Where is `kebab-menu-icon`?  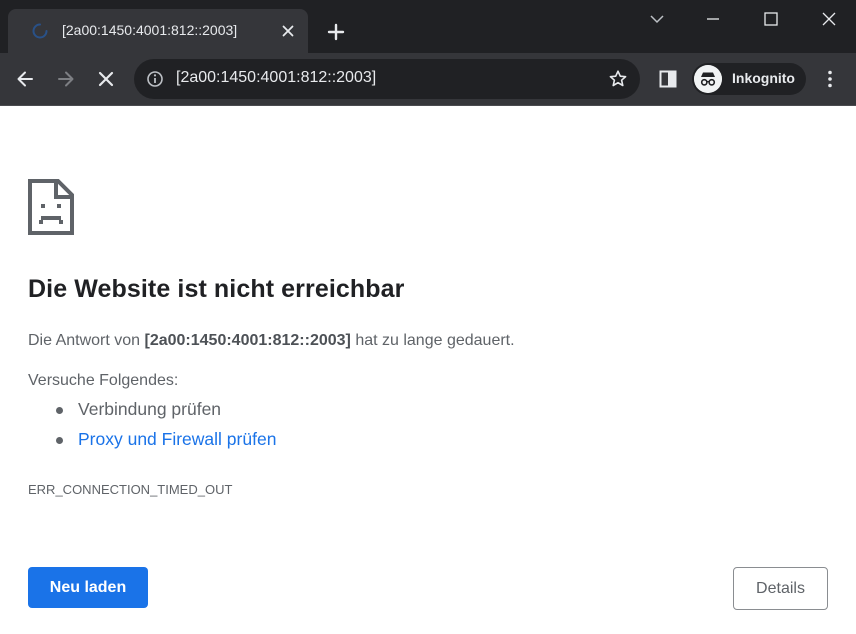 kebab-menu-icon is located at coordinates (830, 79).